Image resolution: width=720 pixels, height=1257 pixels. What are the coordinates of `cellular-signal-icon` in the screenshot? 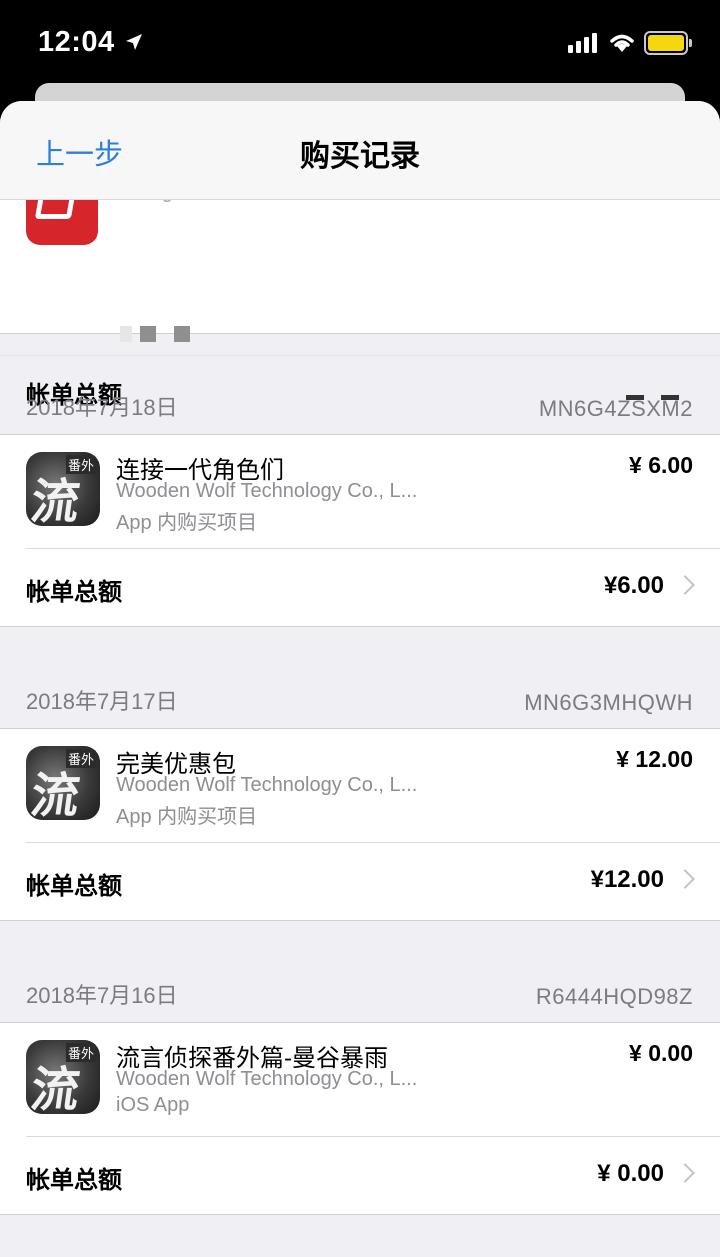 It's located at (582, 43).